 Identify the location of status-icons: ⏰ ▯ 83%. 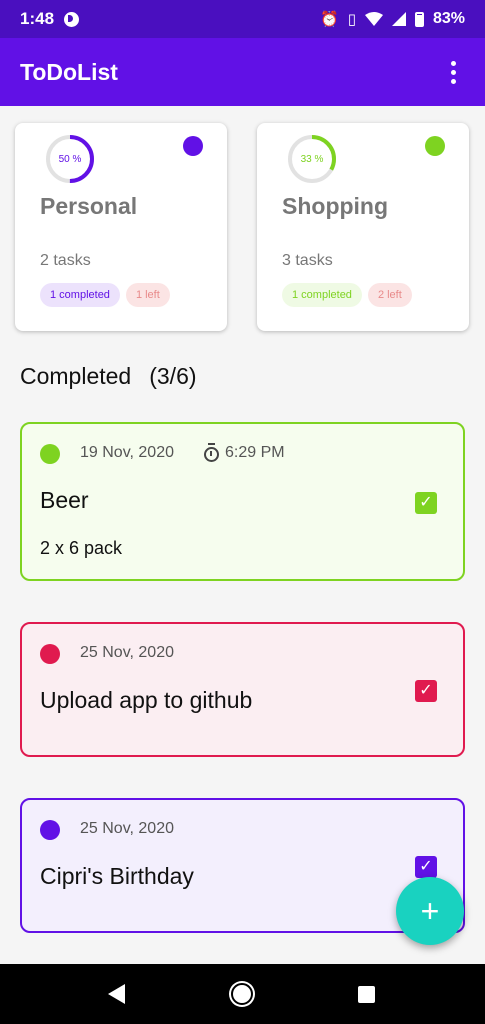
(392, 19).